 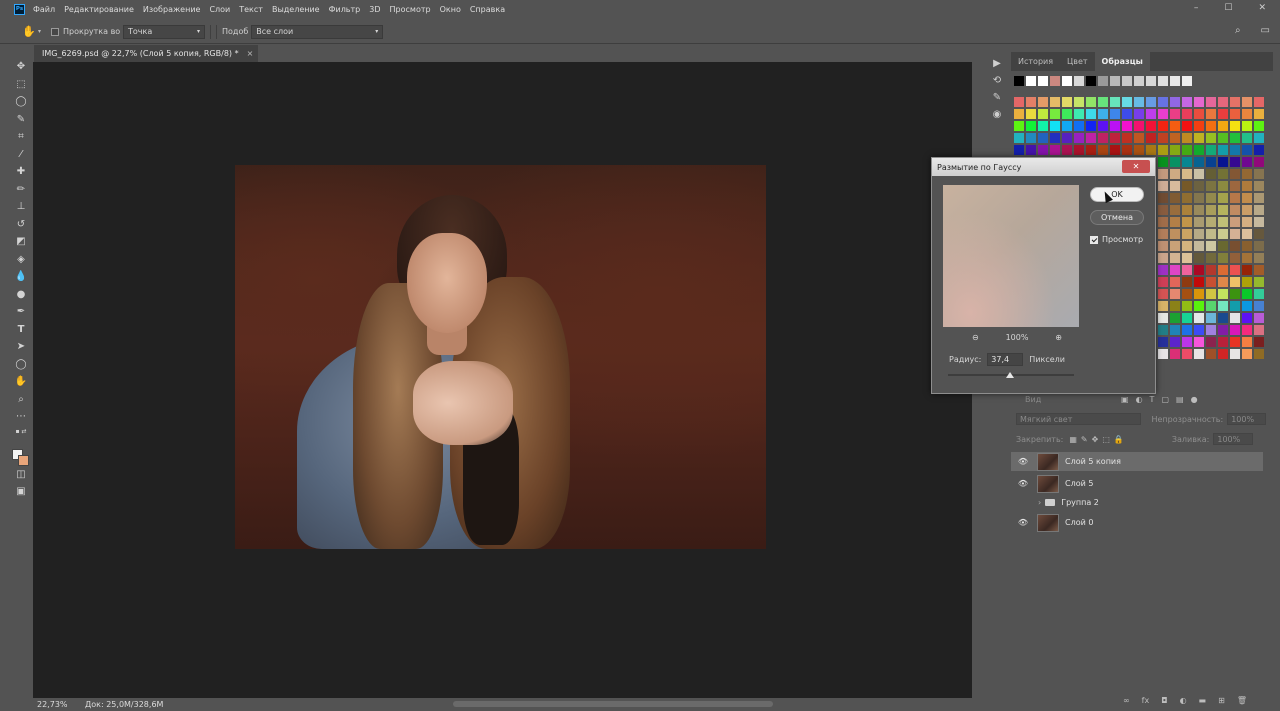 What do you see at coordinates (1183, 700) in the screenshot?
I see `adjustment-layer-icon: ◐` at bounding box center [1183, 700].